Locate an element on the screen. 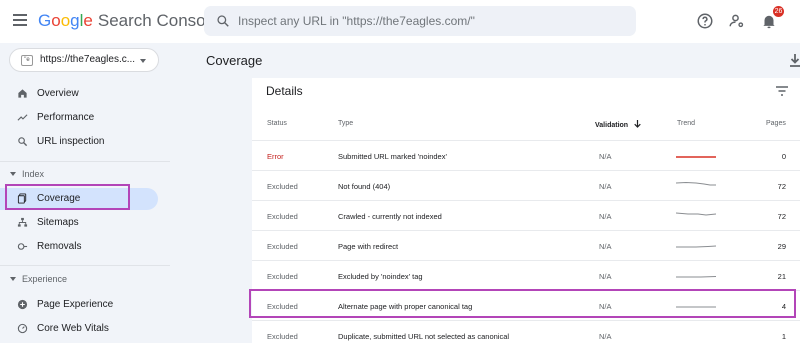  row-type: Page with redirect is located at coordinates (368, 246).